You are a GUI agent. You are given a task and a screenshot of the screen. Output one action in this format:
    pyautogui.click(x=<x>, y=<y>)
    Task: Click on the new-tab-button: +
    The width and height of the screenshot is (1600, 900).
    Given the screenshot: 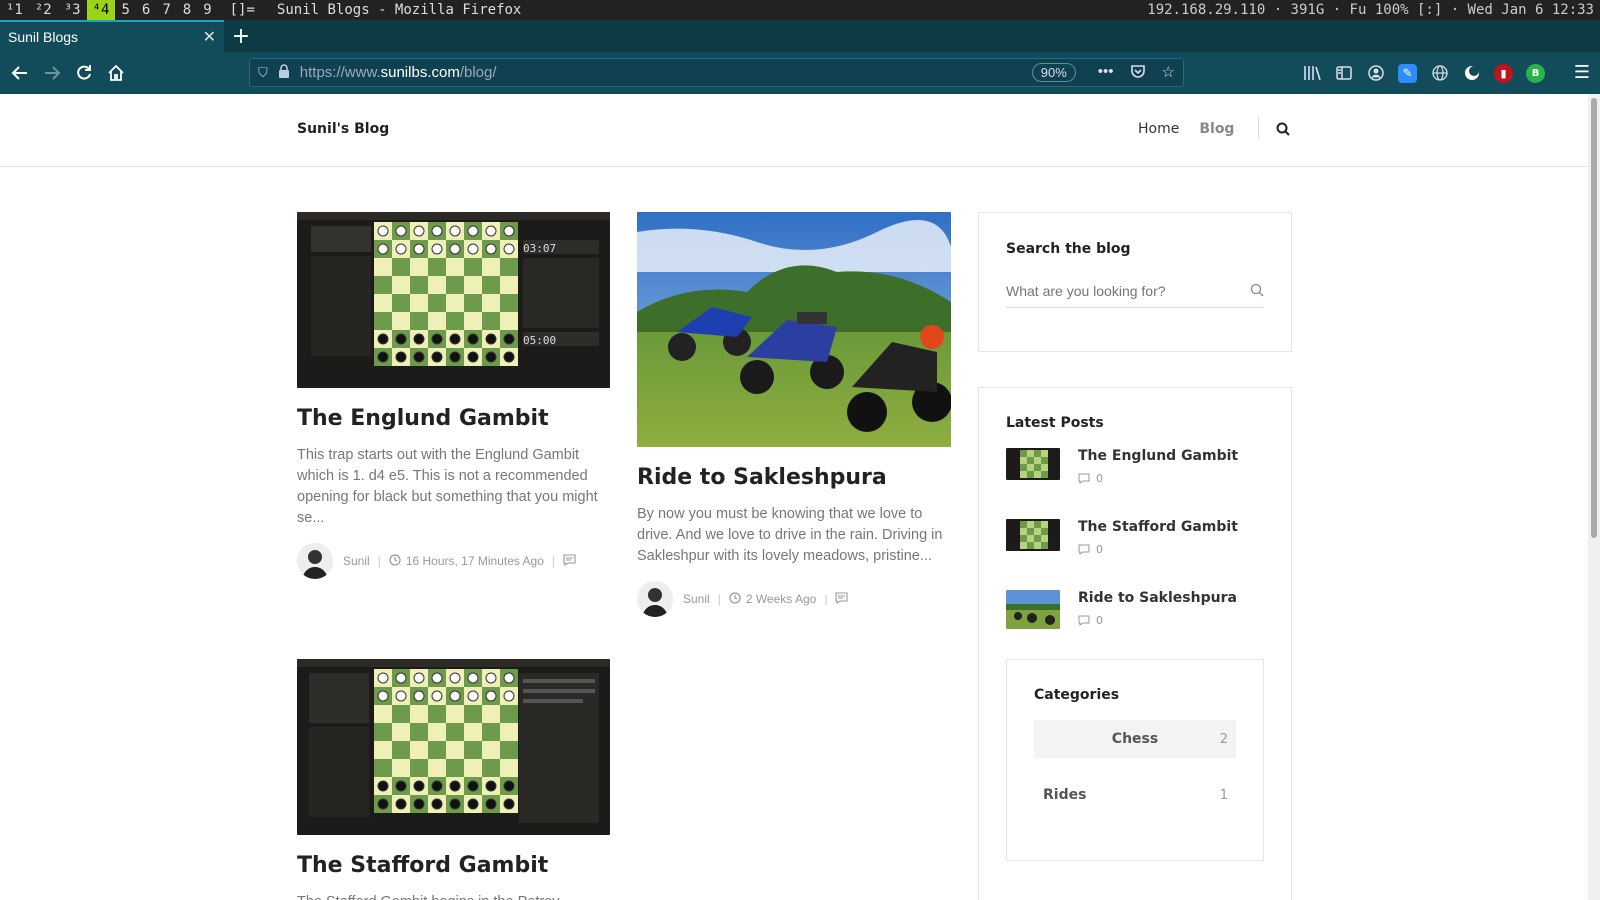 What is the action you would take?
    pyautogui.click(x=241, y=36)
    